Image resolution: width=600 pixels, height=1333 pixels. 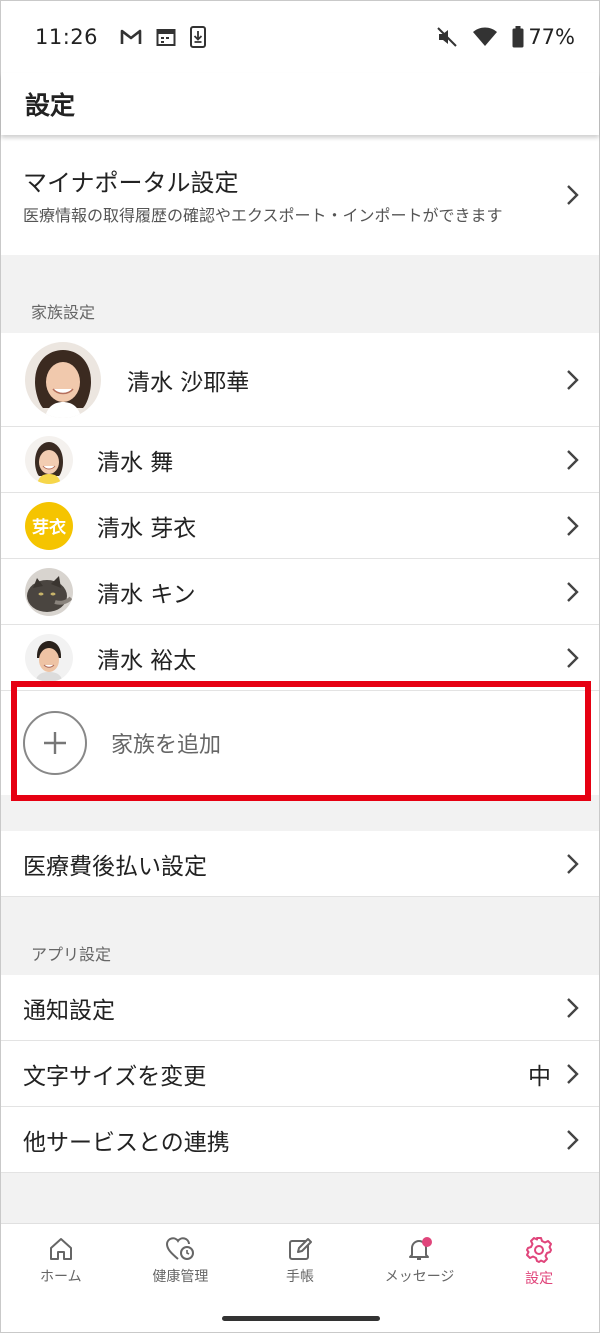 I want to click on nav-health: 健康管理, so click(x=181, y=1265).